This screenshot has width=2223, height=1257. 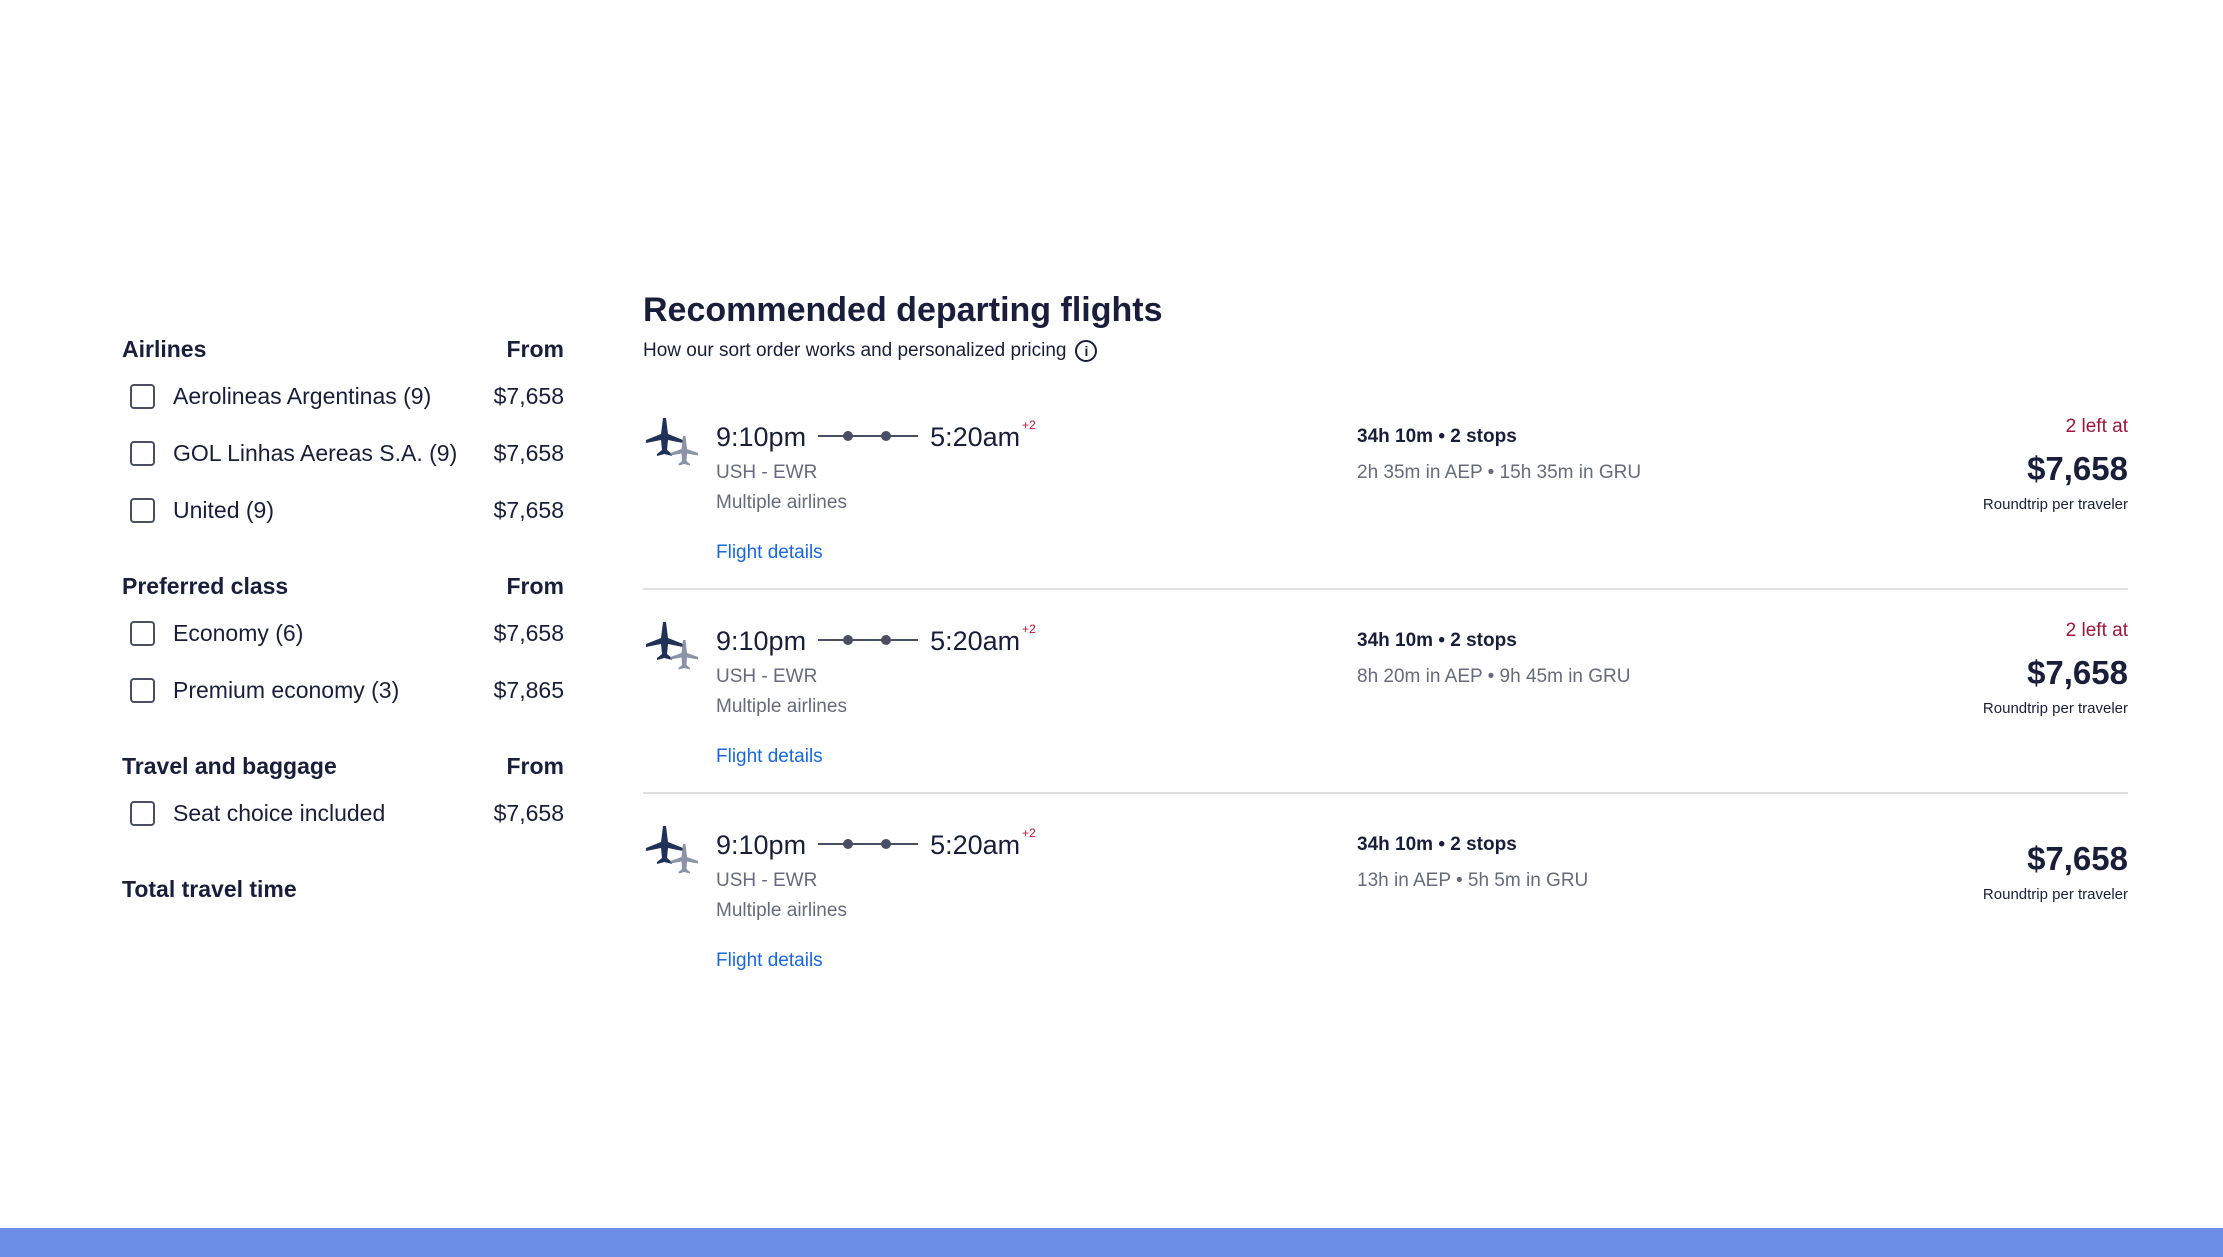 What do you see at coordinates (315, 453) in the screenshot?
I see `filter-option-label: GOL Linhas Aereas S.A. (9)` at bounding box center [315, 453].